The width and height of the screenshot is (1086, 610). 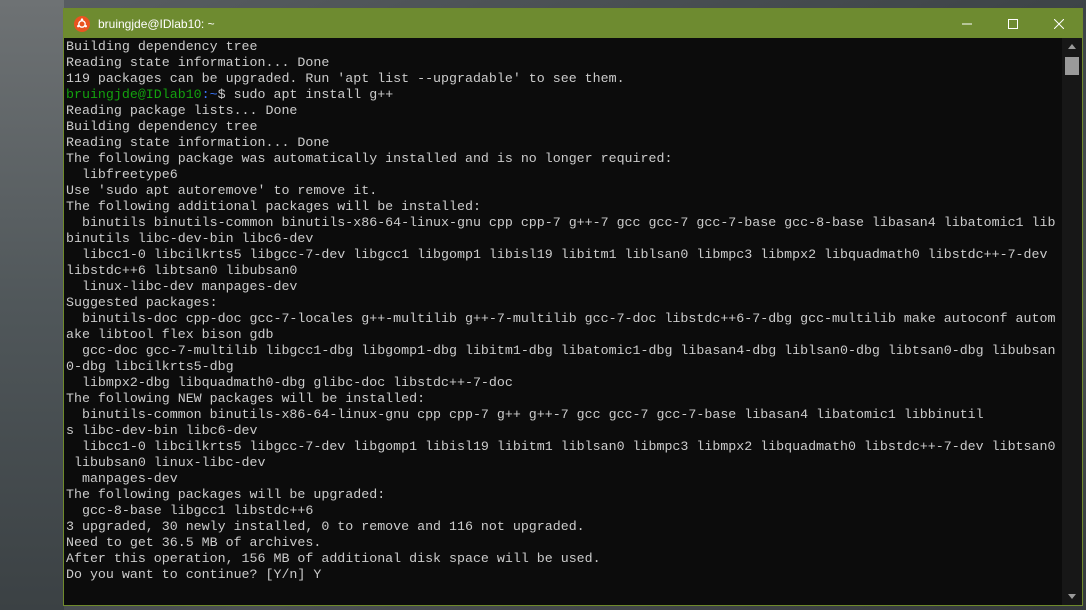 I want to click on terminal-line: Use 'sudo apt autoremove' to remove it., so click(x=222, y=190).